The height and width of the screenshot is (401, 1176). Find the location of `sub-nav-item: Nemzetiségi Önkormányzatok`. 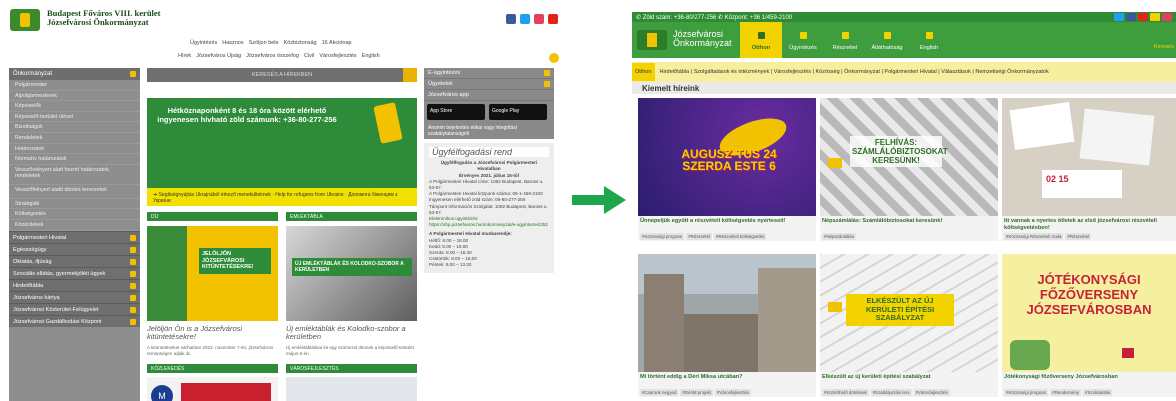

sub-nav-item: Nemzetiségi Önkormányzatok is located at coordinates (1011, 72).